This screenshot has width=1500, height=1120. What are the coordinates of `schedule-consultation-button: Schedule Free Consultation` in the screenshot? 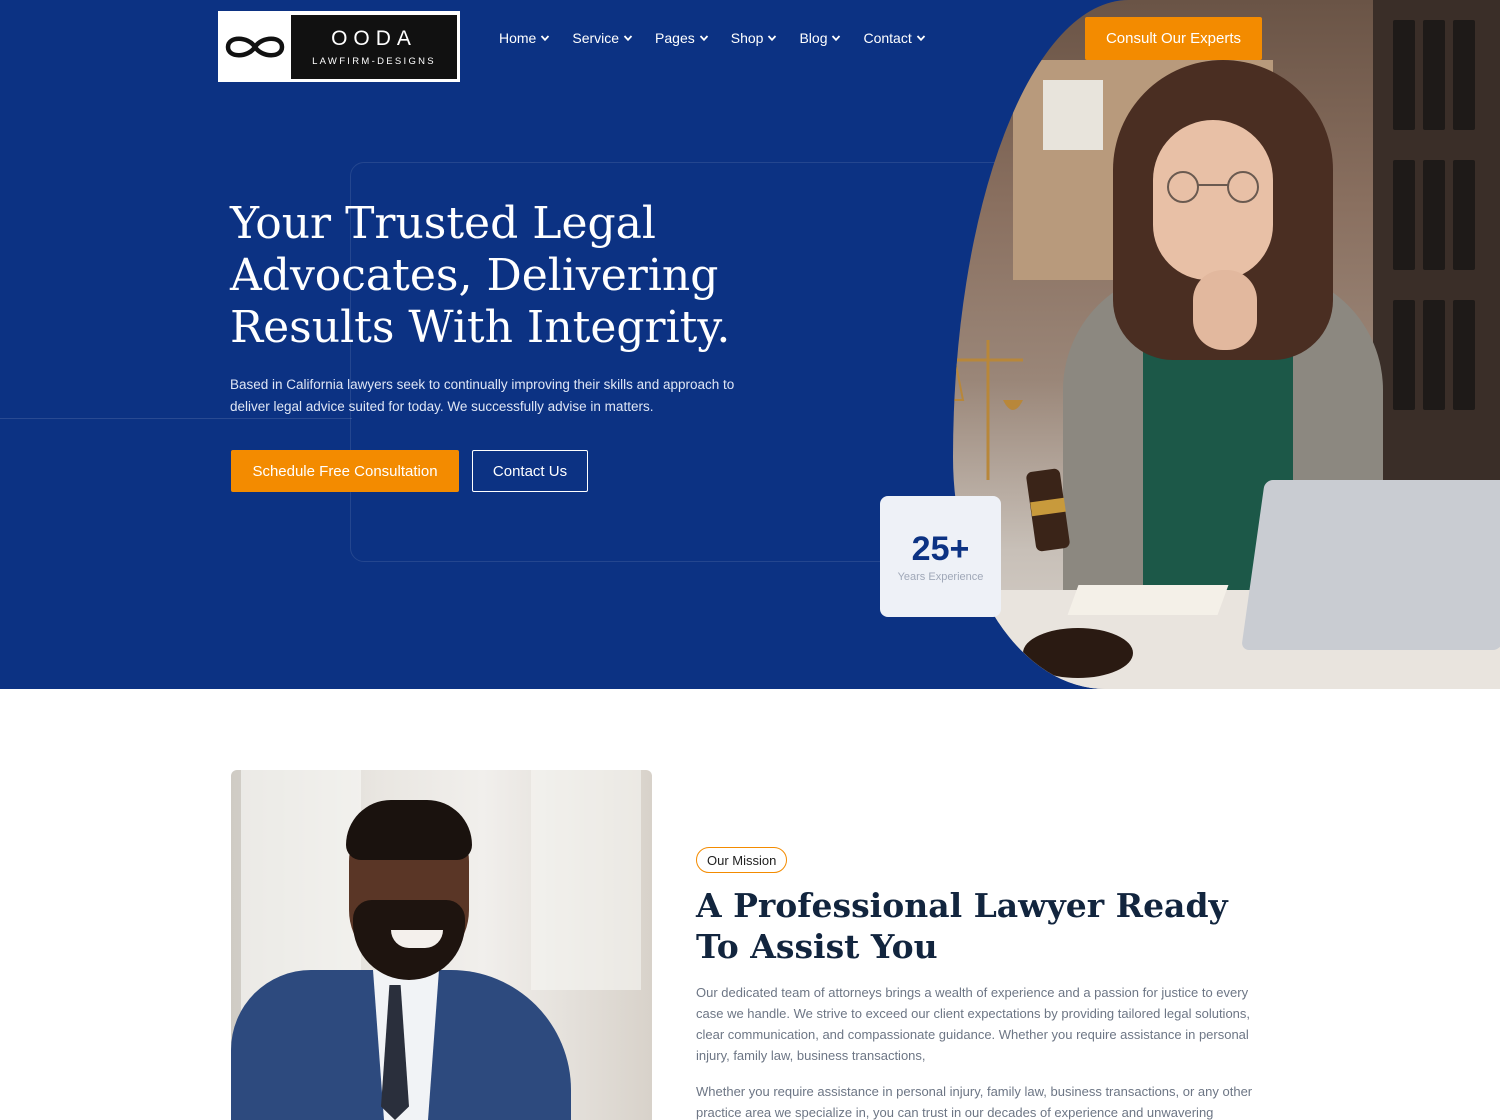 It's located at (345, 471).